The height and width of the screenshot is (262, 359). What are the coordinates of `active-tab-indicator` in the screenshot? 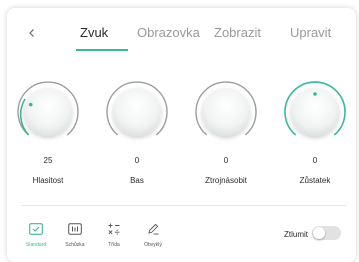 It's located at (102, 50).